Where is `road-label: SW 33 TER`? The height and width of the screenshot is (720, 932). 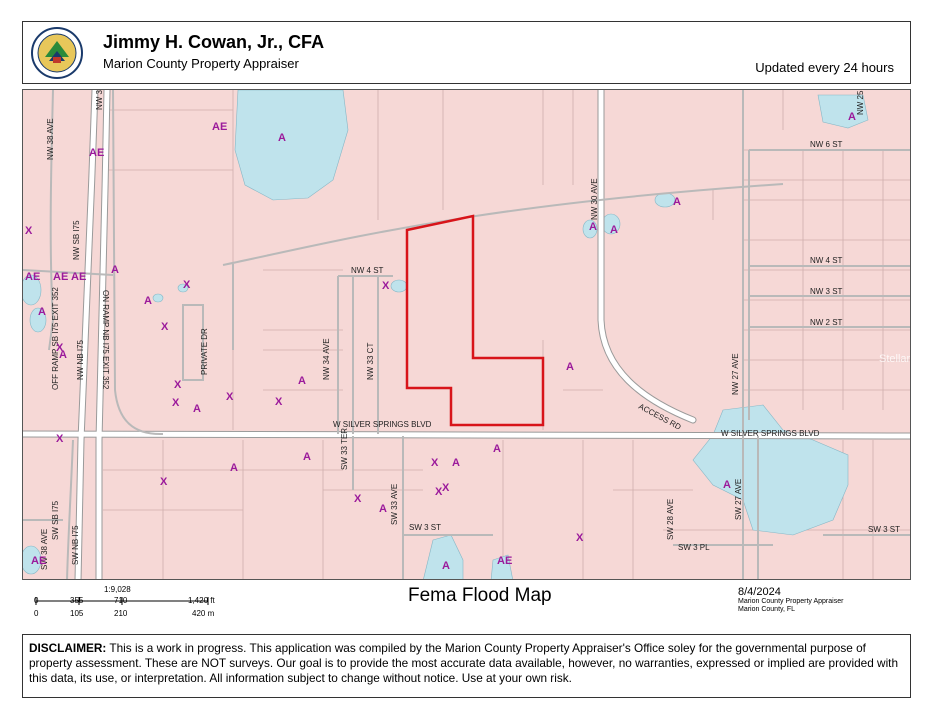
road-label: SW 33 TER is located at coordinates (344, 449).